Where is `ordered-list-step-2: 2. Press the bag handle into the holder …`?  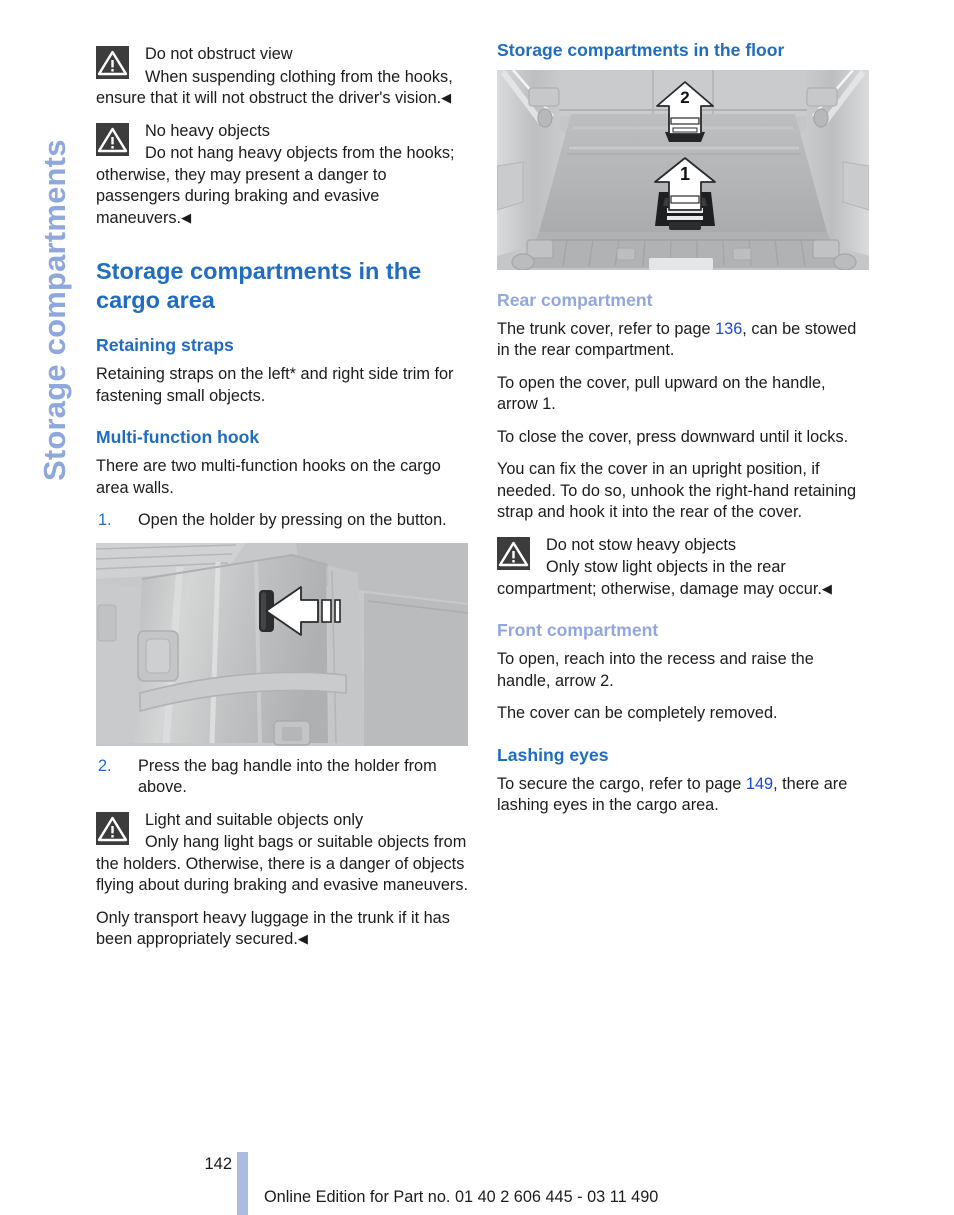 ordered-list-step-2: 2. Press the bag handle into the holder … is located at coordinates (282, 777).